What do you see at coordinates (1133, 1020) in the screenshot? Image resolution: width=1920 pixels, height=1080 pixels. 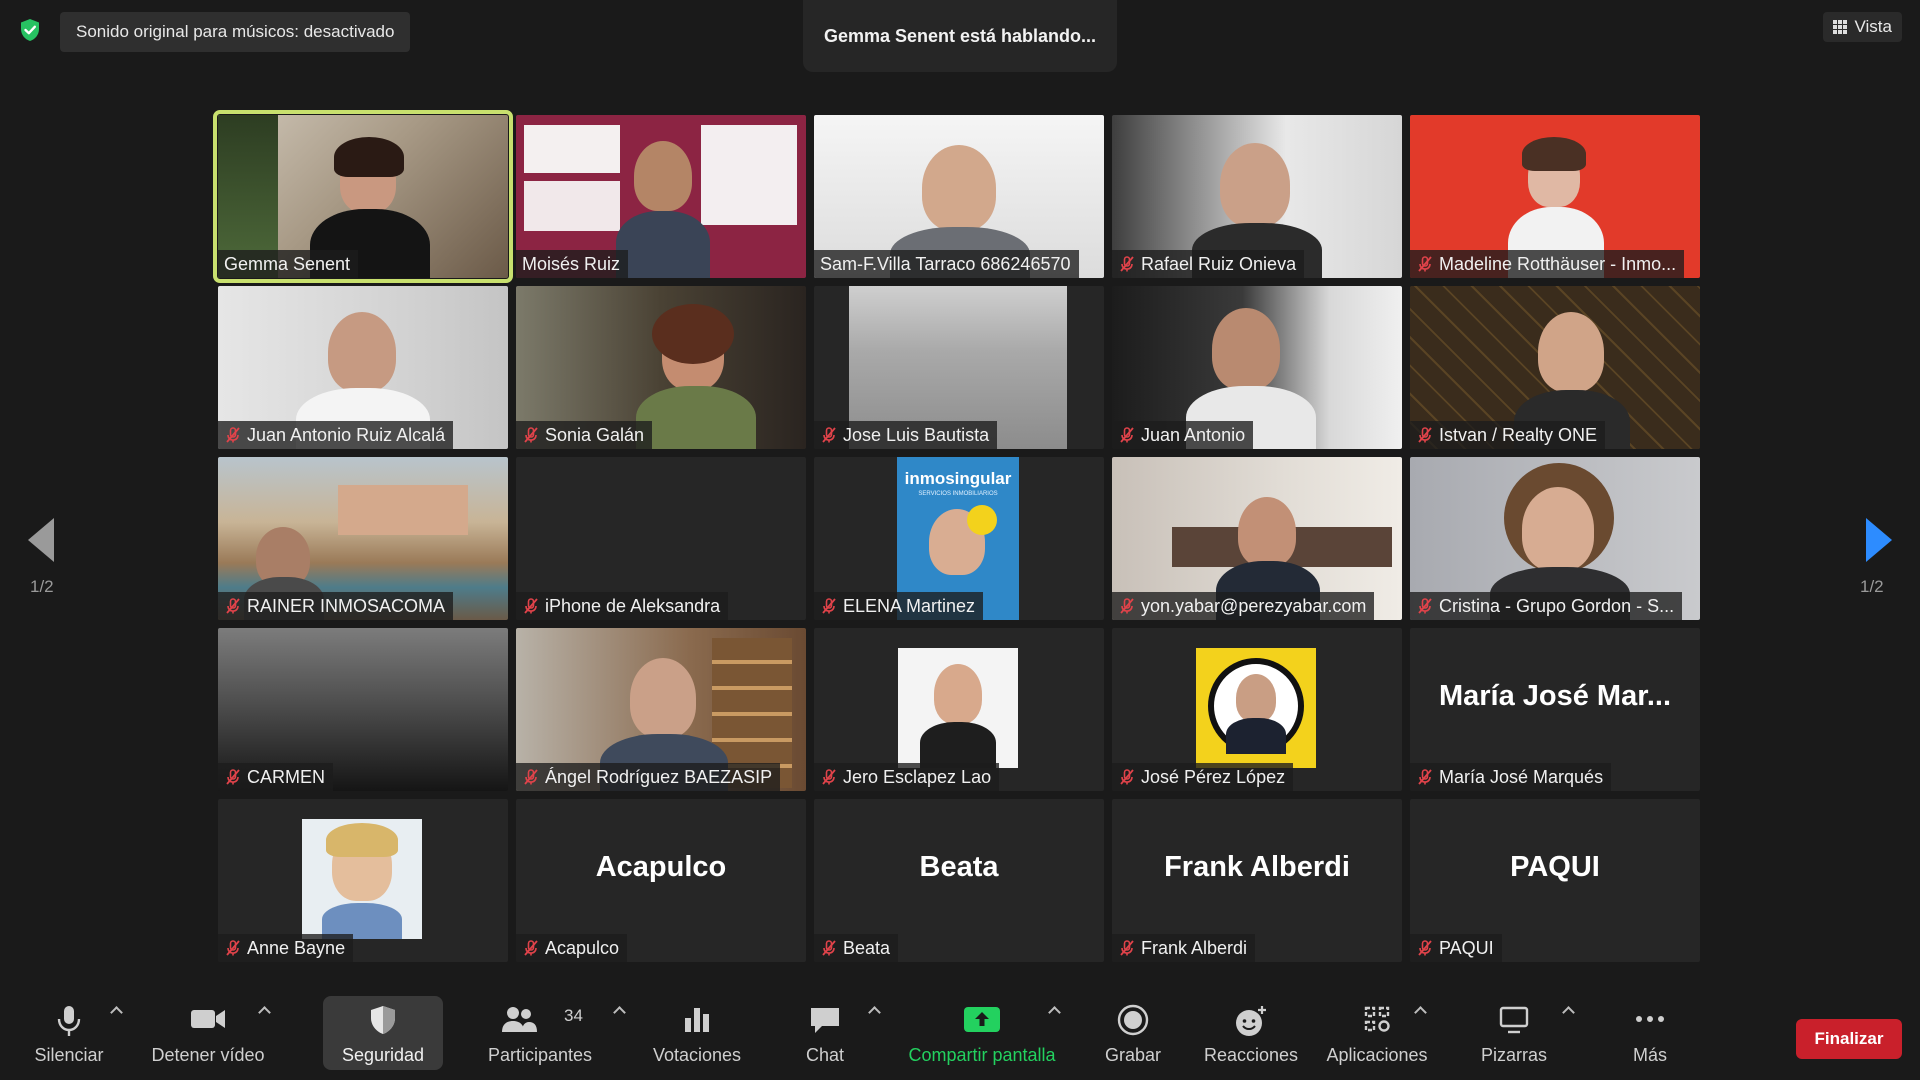 I see `record-icon` at bounding box center [1133, 1020].